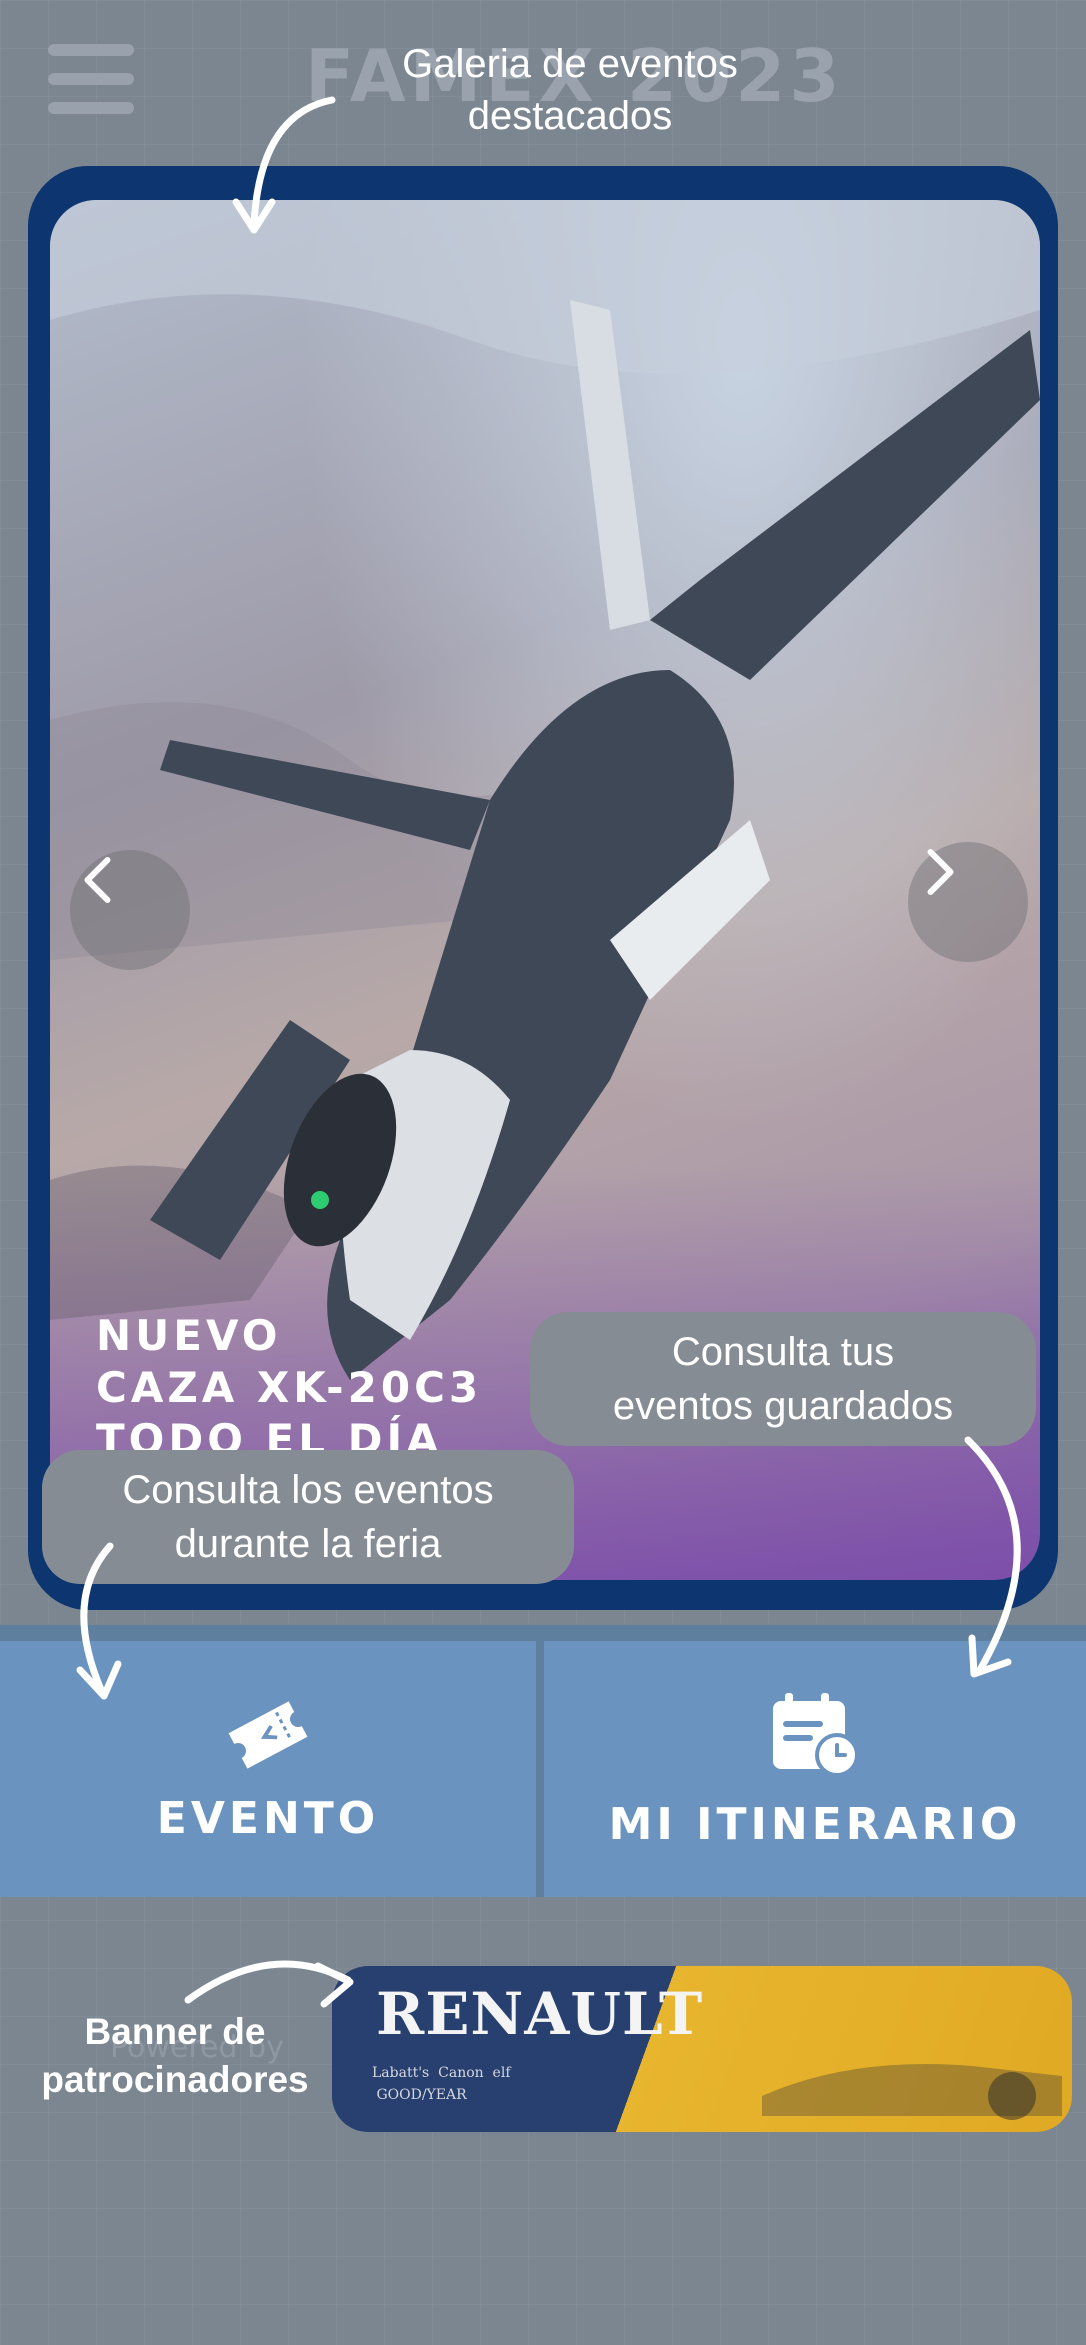 The height and width of the screenshot is (2345, 1086). Describe the element at coordinates (269, 1984) in the screenshot. I see `banner-hint-arrow-icon` at that location.